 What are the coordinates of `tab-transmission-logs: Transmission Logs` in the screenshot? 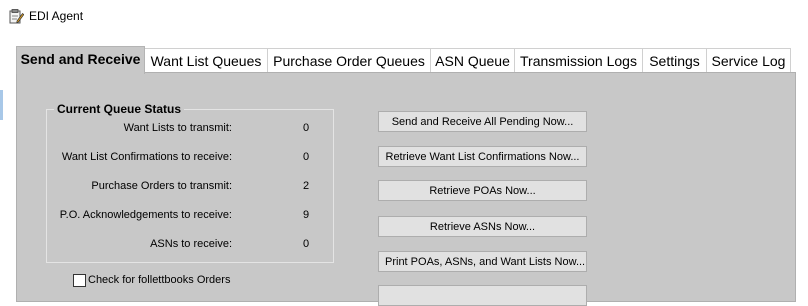 It's located at (578, 60).